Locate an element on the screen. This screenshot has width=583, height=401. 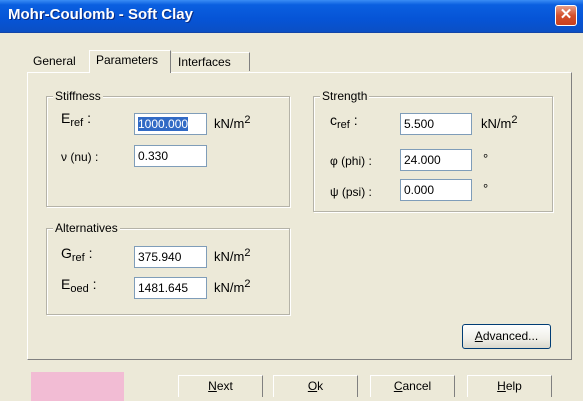
tab-interfaces: Interfaces is located at coordinates (211, 61).